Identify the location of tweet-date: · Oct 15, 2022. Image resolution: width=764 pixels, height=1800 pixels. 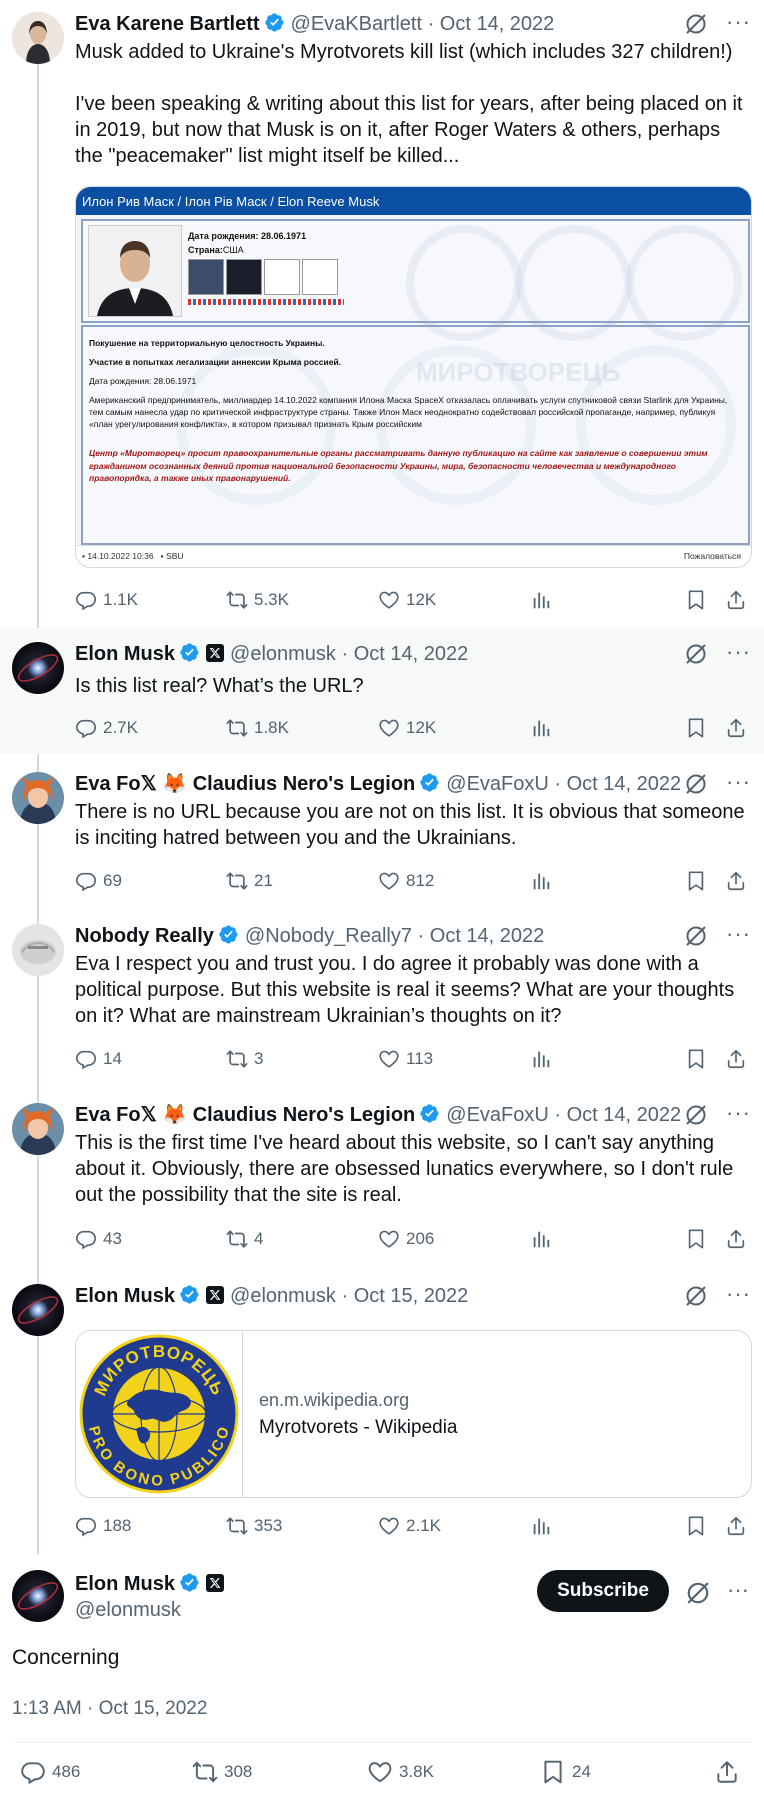
(404, 1296).